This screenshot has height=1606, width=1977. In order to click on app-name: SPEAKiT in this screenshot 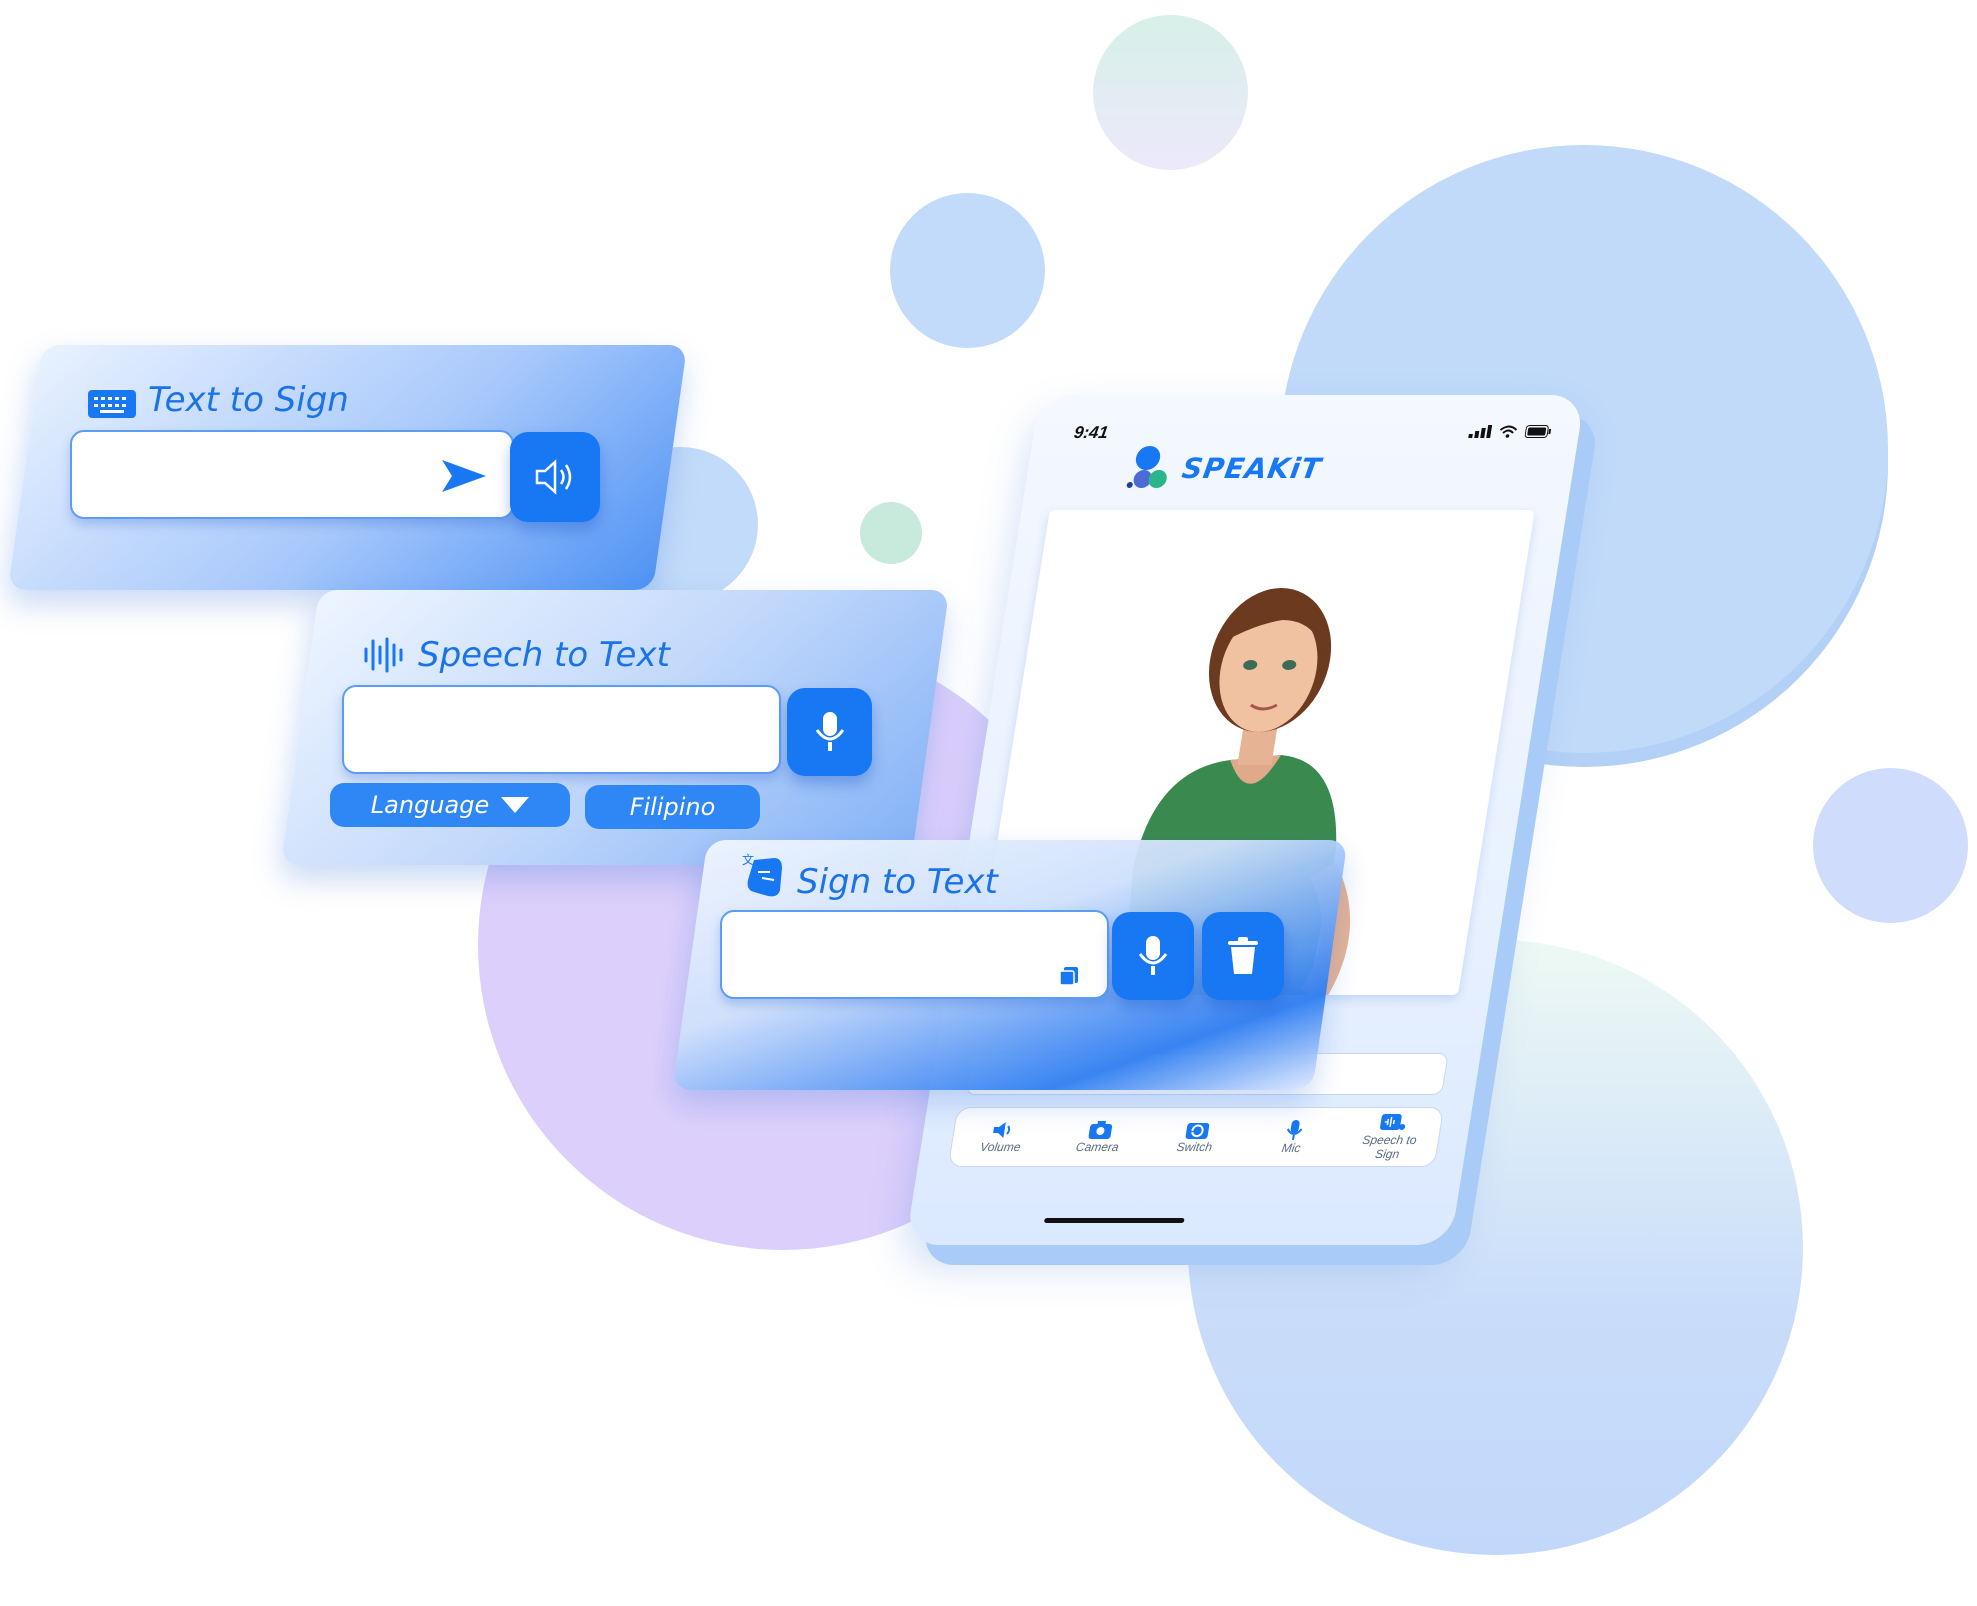, I will do `click(1251, 468)`.